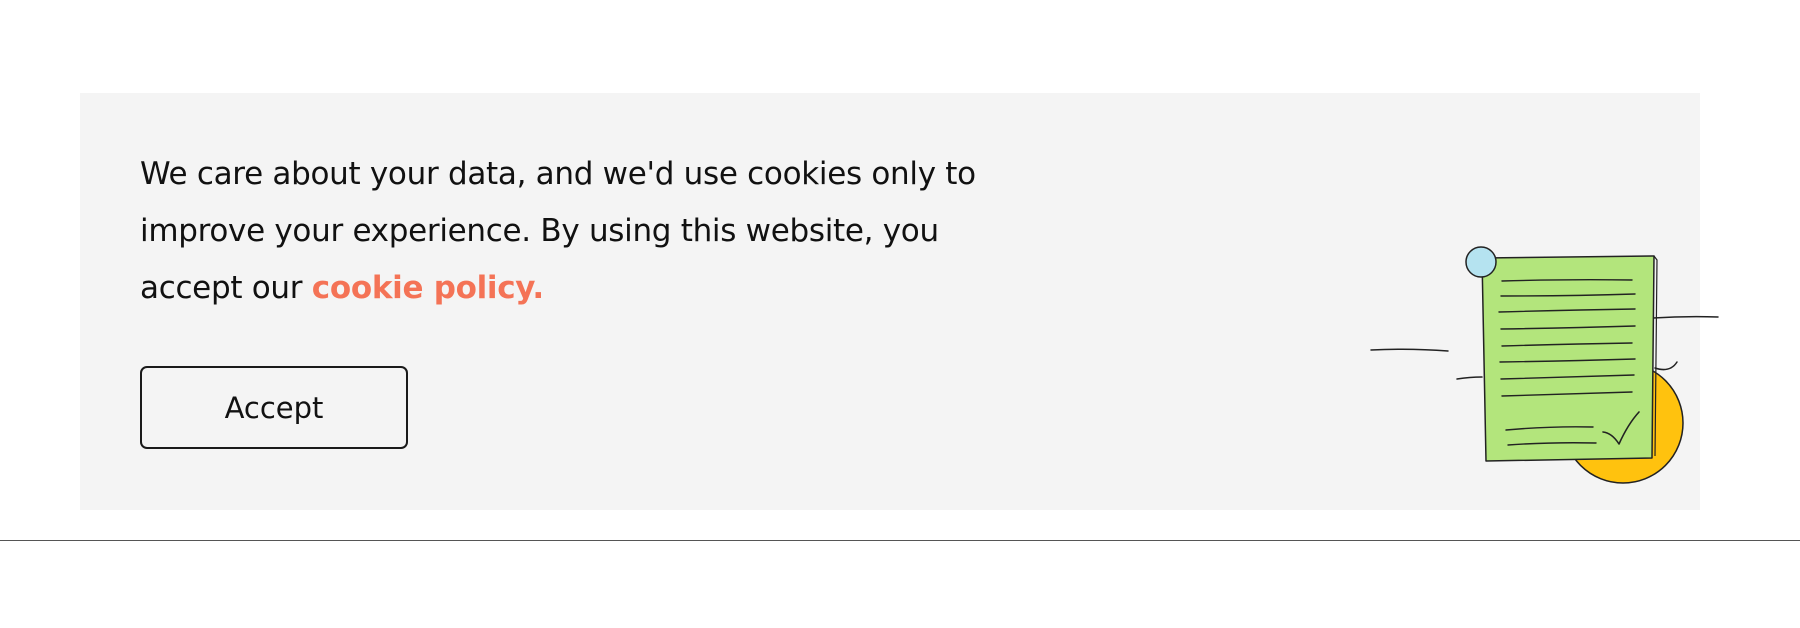 This screenshot has height=628, width=1800. What do you see at coordinates (274, 407) in the screenshot?
I see `accept-button: Accept` at bounding box center [274, 407].